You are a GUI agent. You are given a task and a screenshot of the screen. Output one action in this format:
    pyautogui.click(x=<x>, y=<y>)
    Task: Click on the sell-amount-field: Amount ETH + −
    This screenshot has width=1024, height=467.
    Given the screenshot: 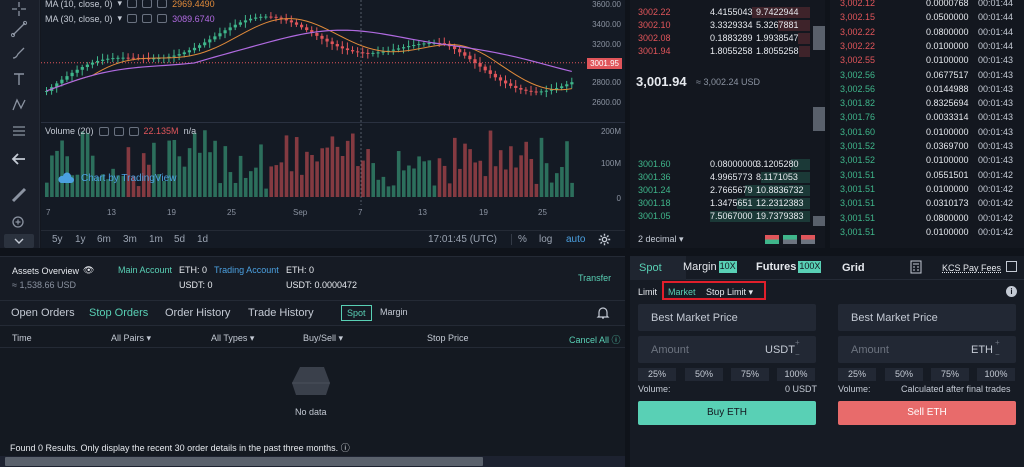 What is the action you would take?
    pyautogui.click(x=927, y=349)
    